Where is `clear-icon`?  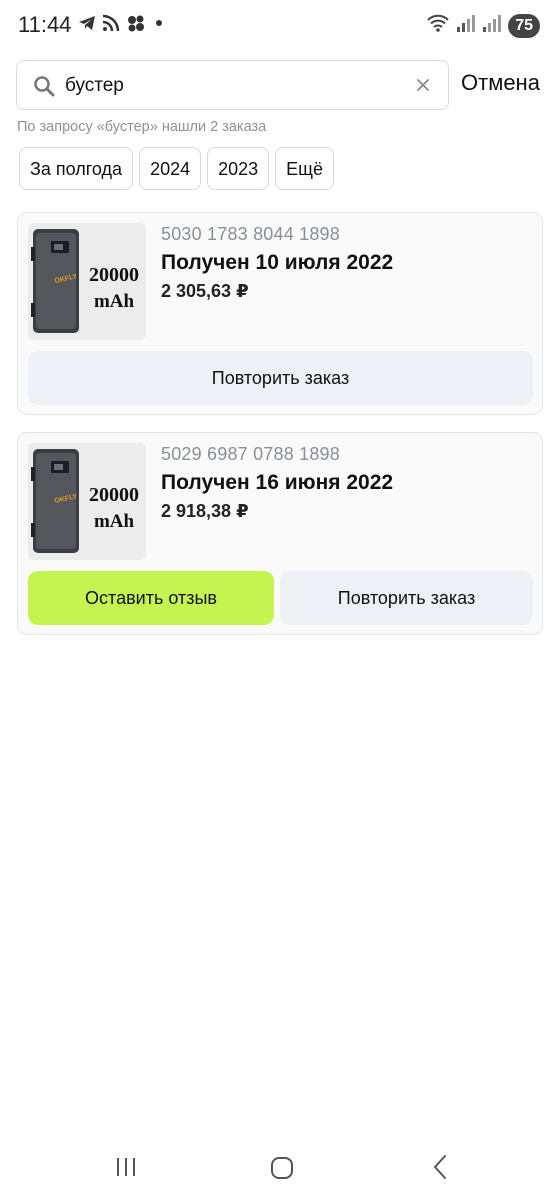 clear-icon is located at coordinates (423, 85).